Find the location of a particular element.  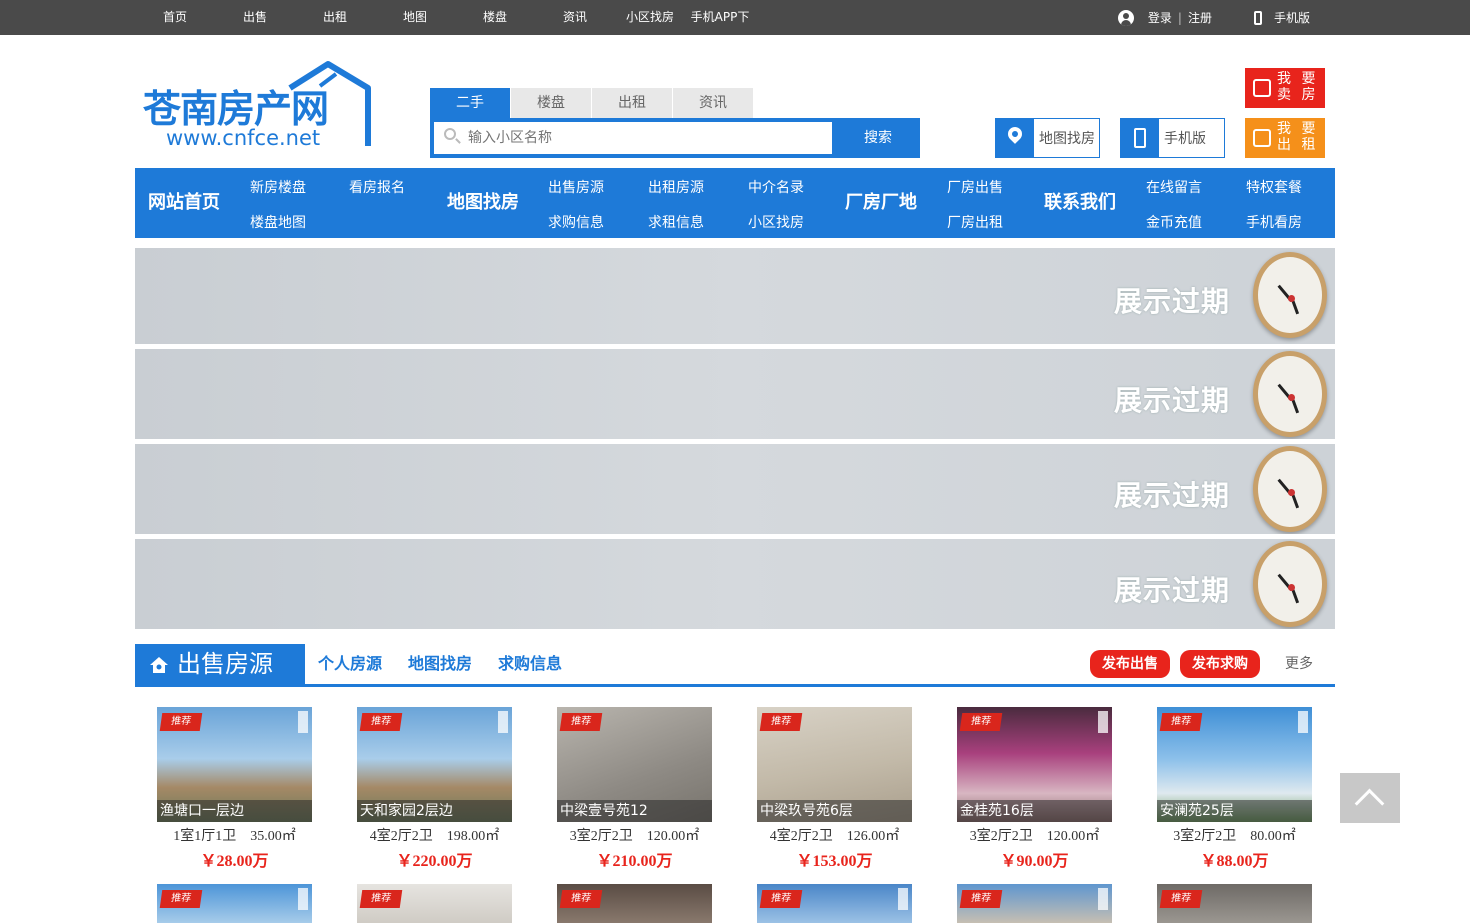

nav-wanted-rent: 求租信息 is located at coordinates (676, 222).